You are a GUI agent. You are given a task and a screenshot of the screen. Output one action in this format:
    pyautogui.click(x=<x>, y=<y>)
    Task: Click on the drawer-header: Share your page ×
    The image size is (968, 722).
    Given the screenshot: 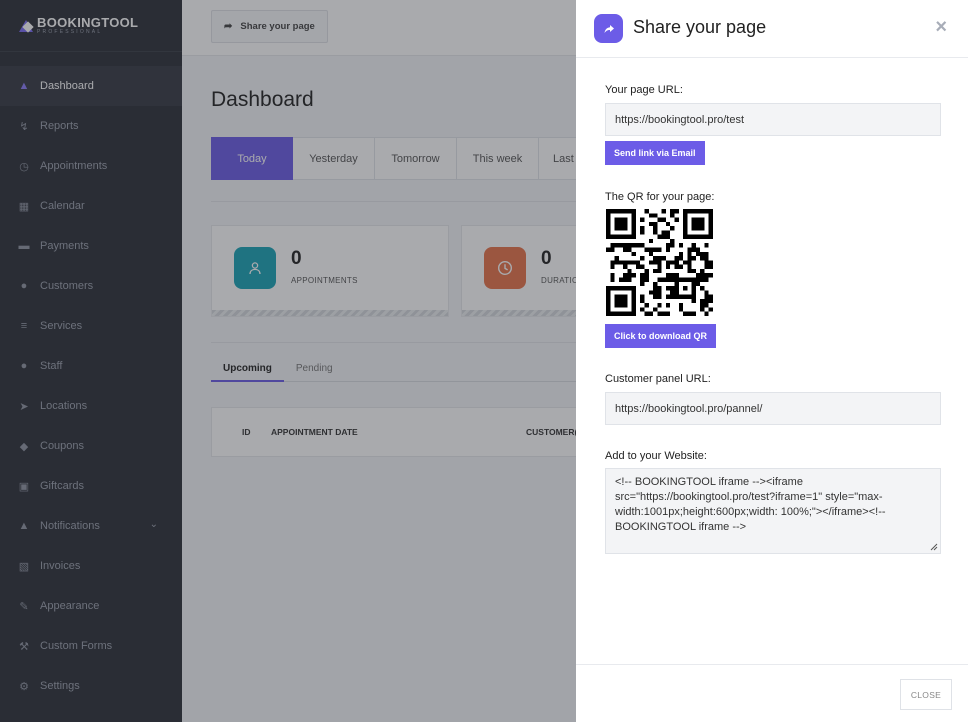 What is the action you would take?
    pyautogui.click(x=772, y=29)
    